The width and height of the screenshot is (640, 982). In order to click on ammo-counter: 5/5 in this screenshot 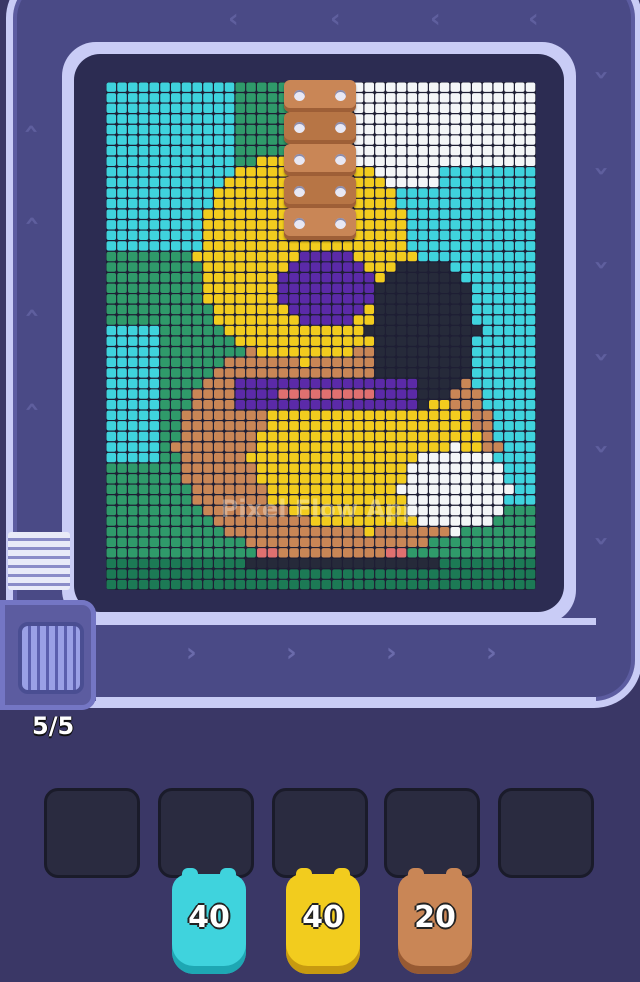, I will do `click(53, 726)`.